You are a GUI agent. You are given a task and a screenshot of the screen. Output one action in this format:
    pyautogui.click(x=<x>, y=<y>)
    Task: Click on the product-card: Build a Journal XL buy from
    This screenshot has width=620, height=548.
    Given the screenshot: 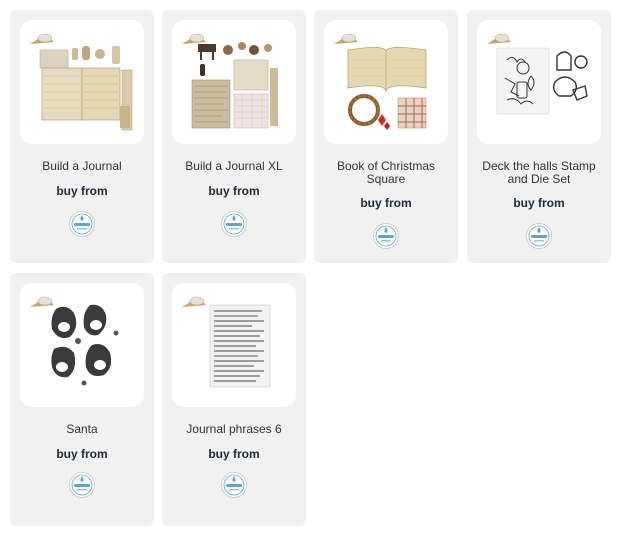 What is the action you would take?
    pyautogui.click(x=234, y=136)
    